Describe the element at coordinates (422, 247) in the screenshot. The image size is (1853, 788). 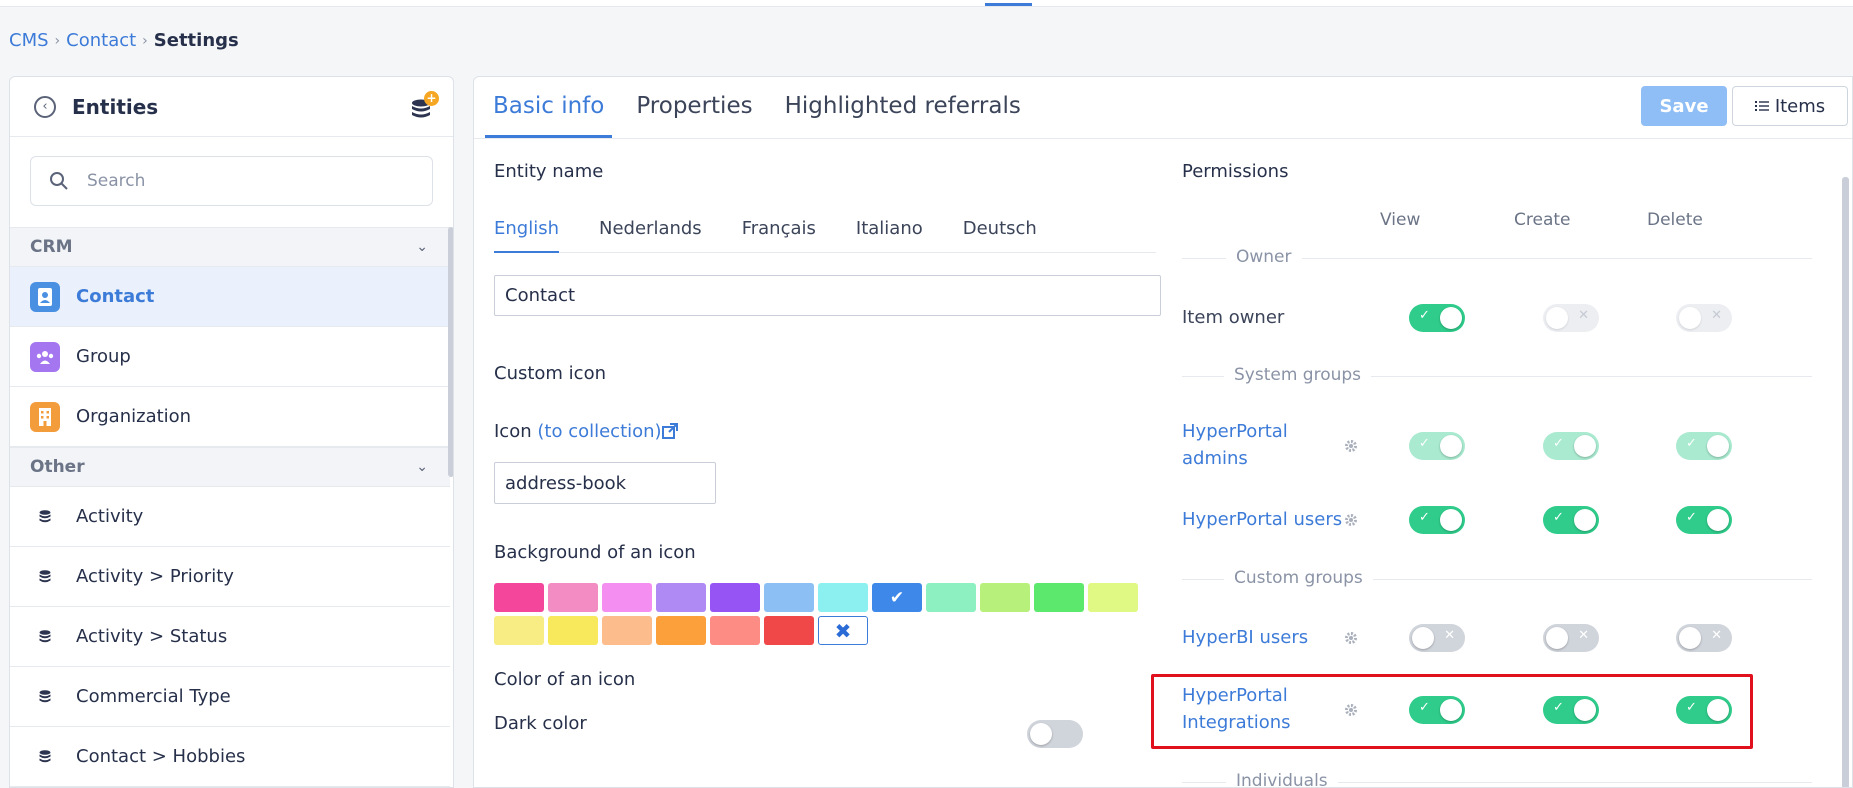
I see `chevron-down-icon: ⌄` at that location.